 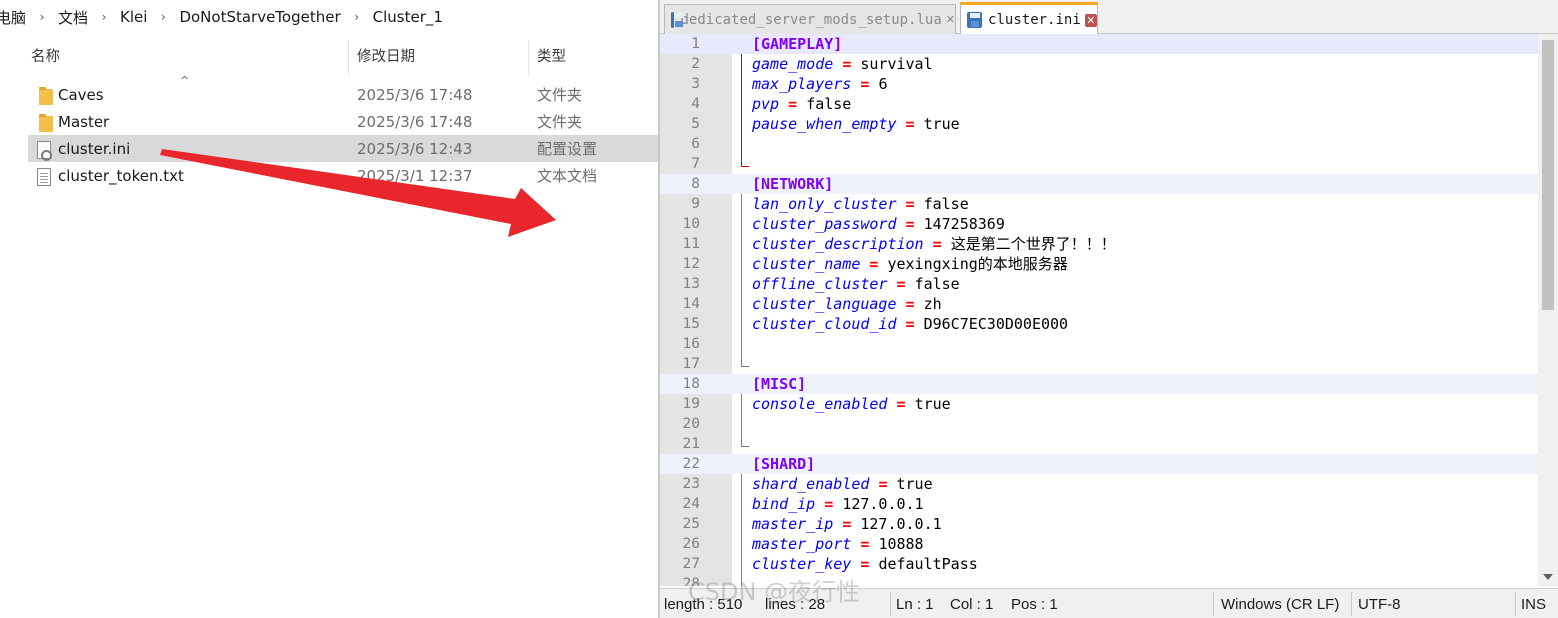 I want to click on tab-cluster-ini: cluster.ini ✕, so click(x=1029, y=18).